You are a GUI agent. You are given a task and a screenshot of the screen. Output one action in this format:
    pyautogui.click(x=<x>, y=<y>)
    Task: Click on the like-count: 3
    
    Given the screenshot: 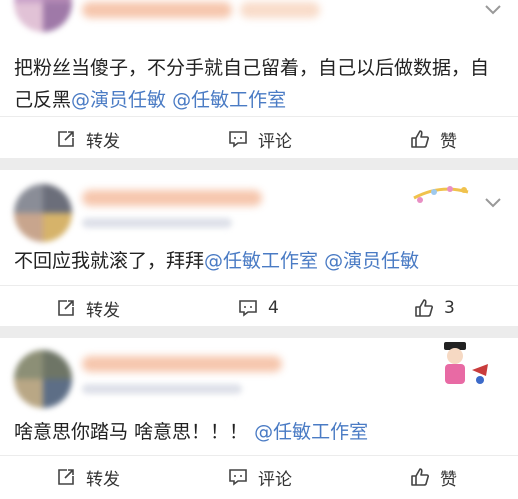 What is the action you would take?
    pyautogui.click(x=449, y=308)
    